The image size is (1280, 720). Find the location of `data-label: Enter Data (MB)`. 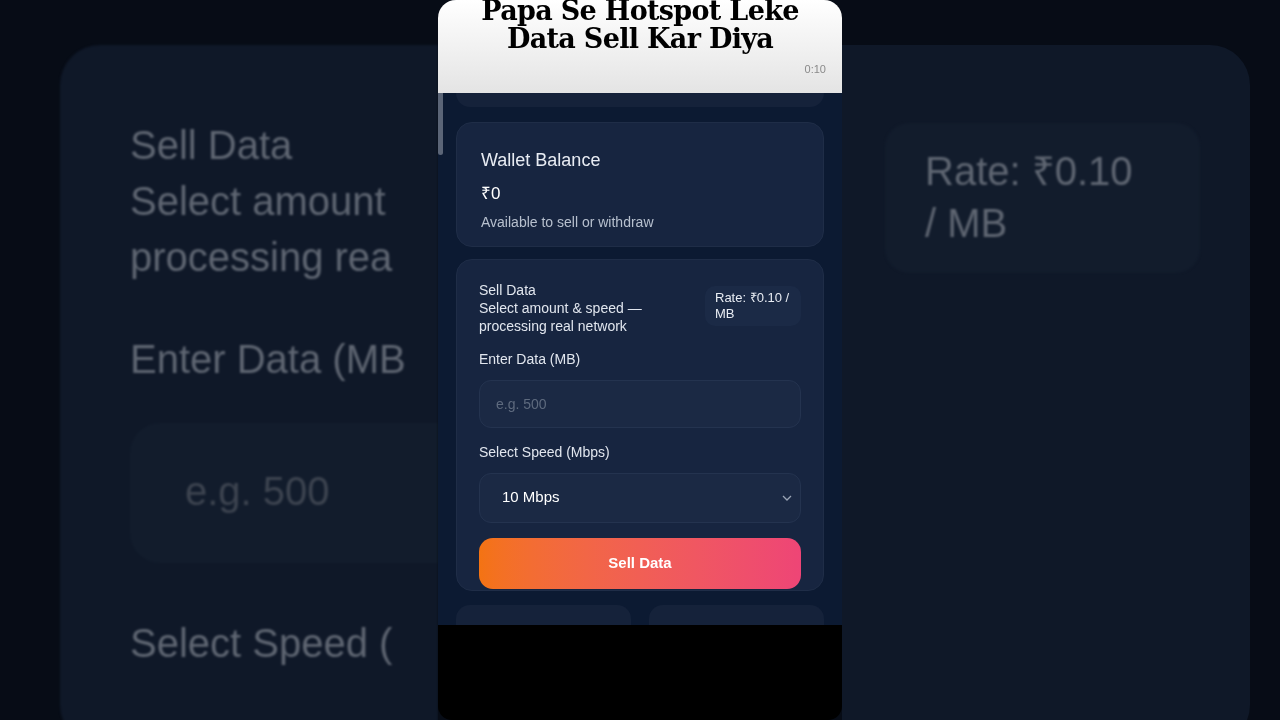

data-label: Enter Data (MB) is located at coordinates (530, 359).